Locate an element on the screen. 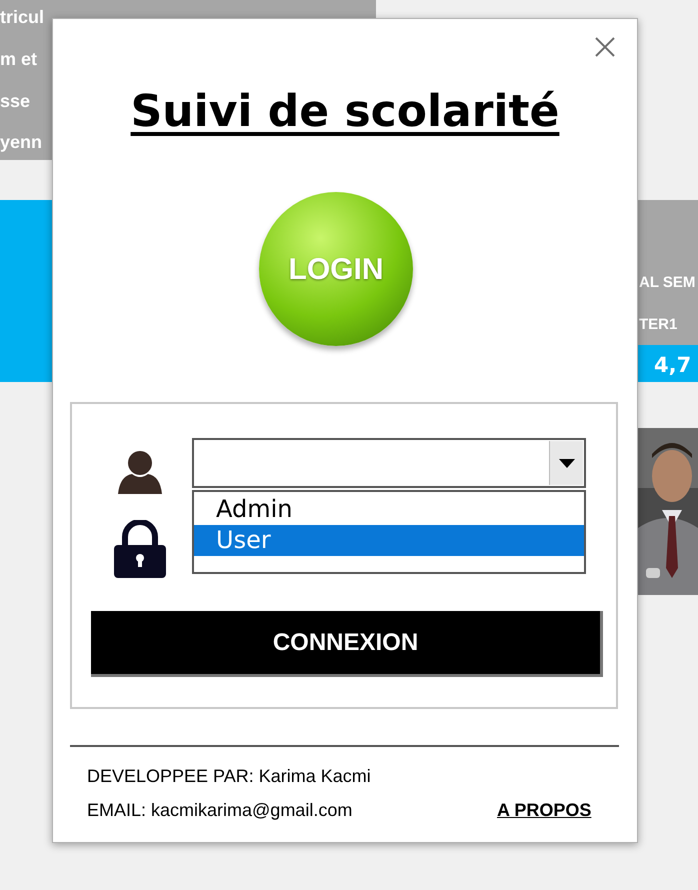  user-icon is located at coordinates (140, 472).